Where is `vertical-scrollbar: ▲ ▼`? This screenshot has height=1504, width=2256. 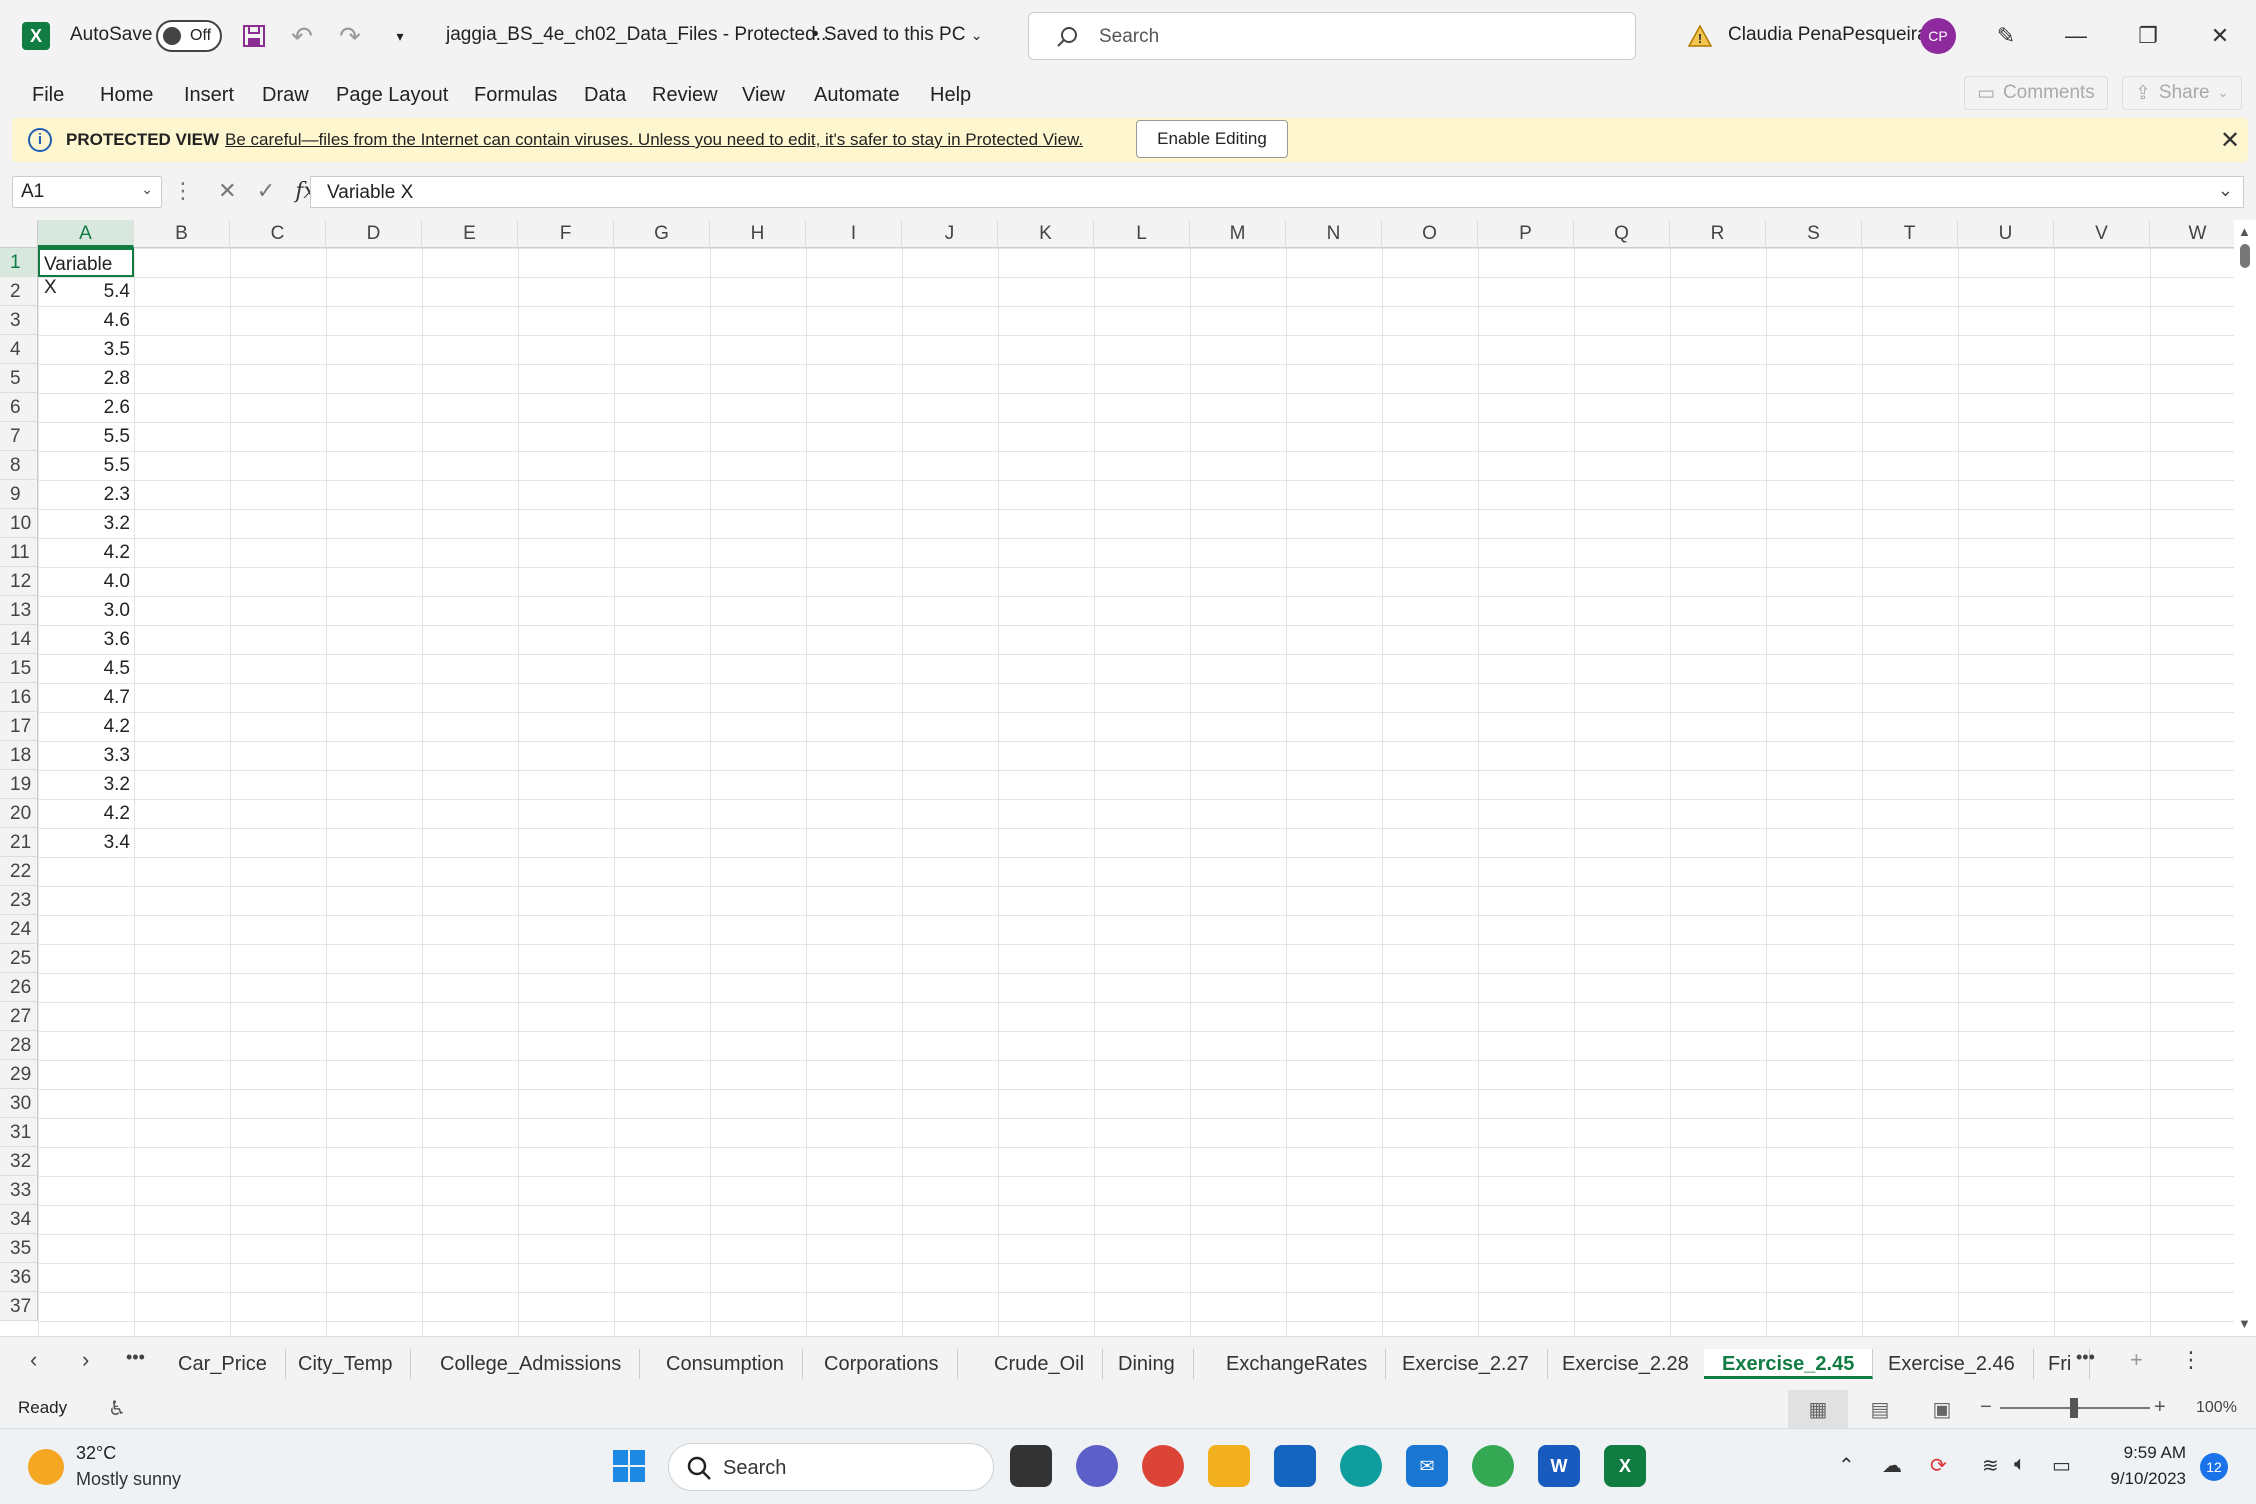 vertical-scrollbar: ▲ ▼ is located at coordinates (2245, 778).